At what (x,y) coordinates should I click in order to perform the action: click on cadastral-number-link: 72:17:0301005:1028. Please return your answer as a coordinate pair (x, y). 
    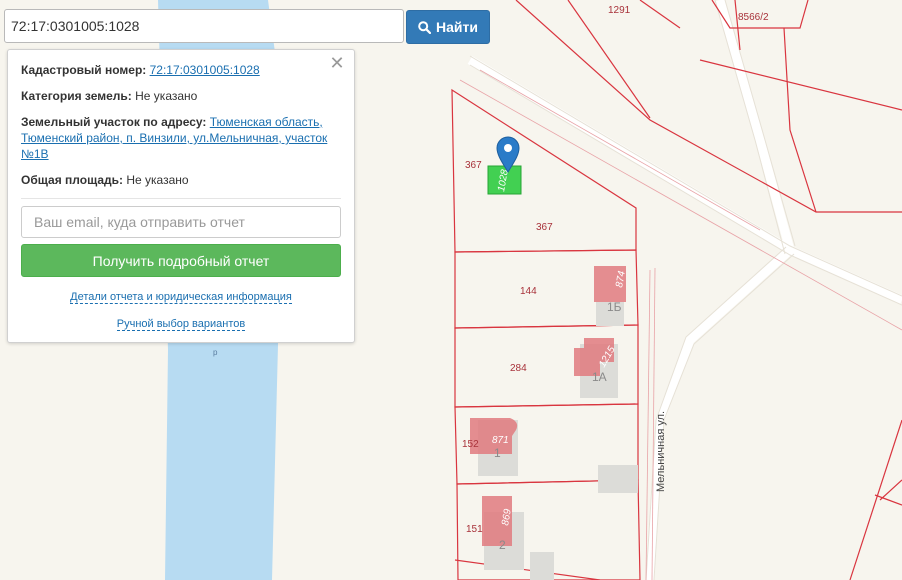
    Looking at the image, I should click on (205, 70).